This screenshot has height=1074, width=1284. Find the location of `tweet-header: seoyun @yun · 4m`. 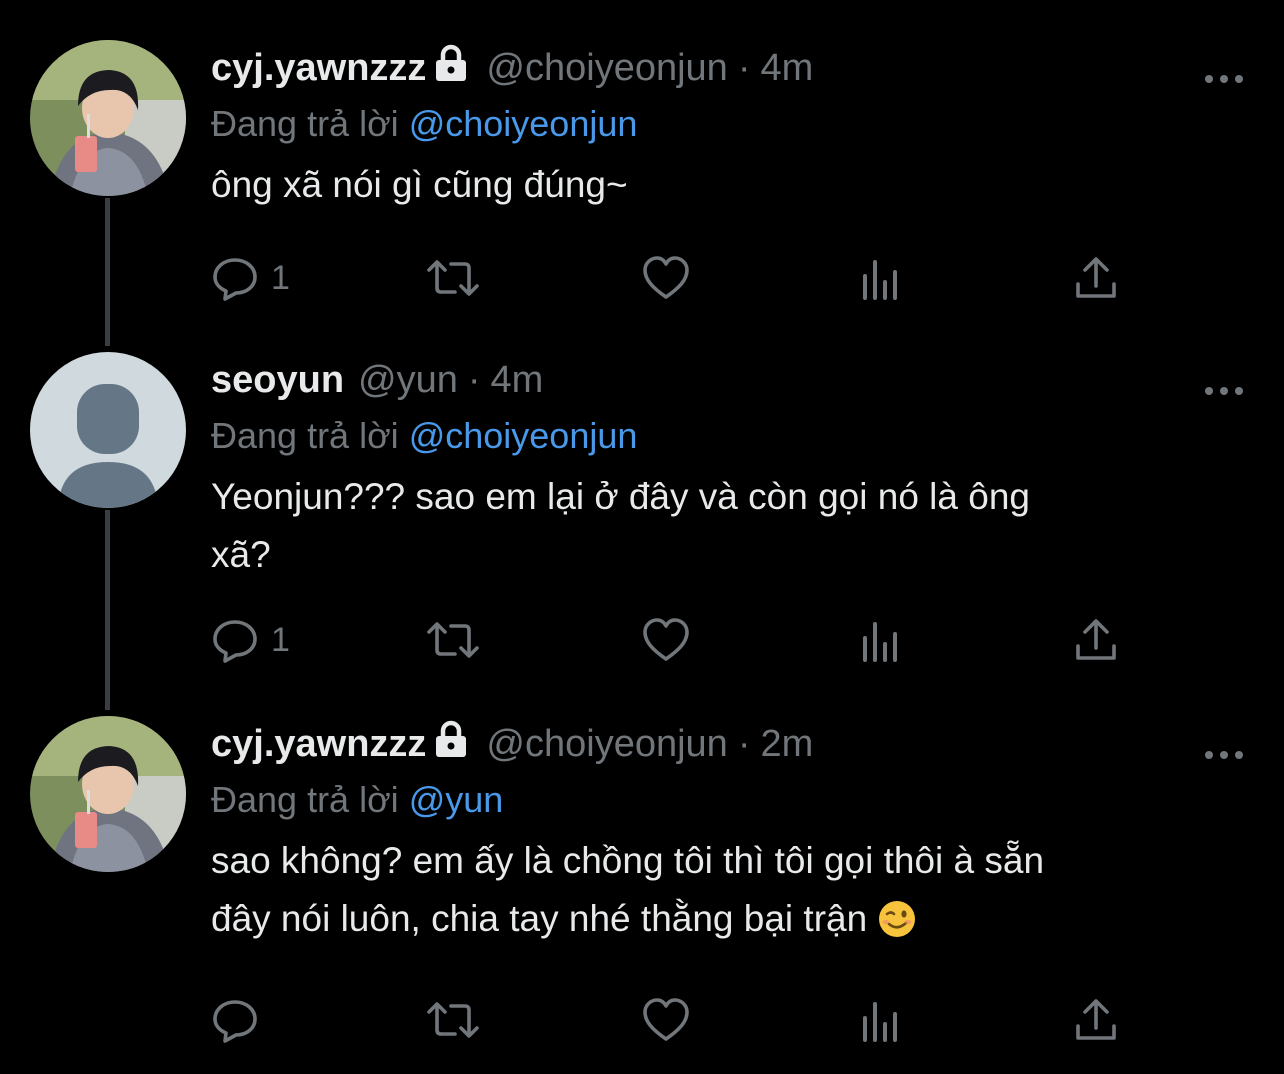

tweet-header: seoyun @yun · 4m is located at coordinates (727, 380).